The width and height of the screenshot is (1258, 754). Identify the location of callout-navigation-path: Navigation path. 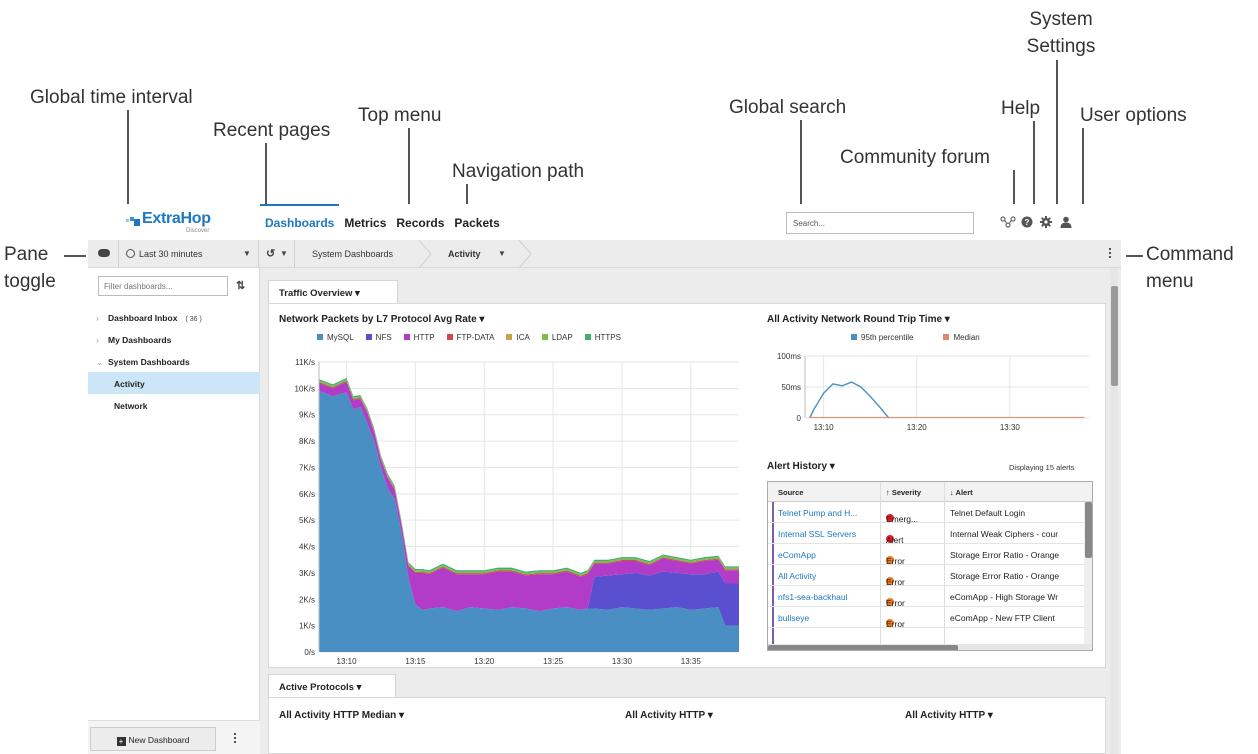
(518, 171).